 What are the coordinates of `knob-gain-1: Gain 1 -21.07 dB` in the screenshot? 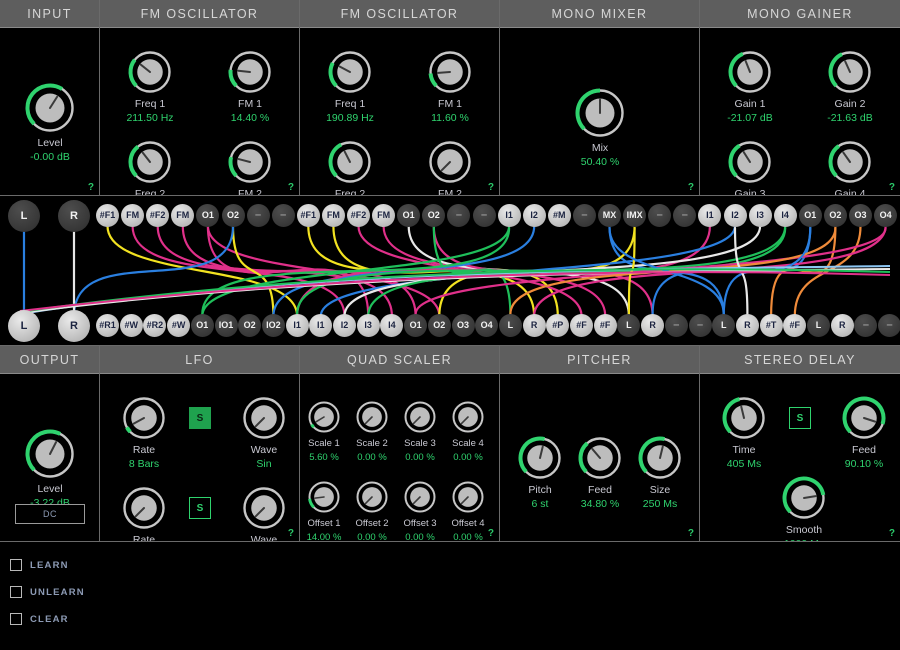 It's located at (750, 87).